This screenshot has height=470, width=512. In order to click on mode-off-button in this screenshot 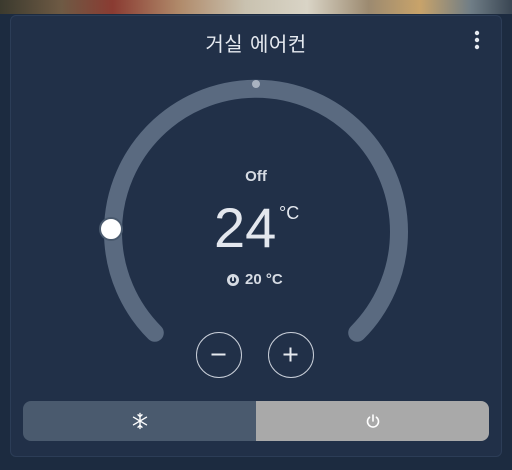, I will do `click(372, 421)`.